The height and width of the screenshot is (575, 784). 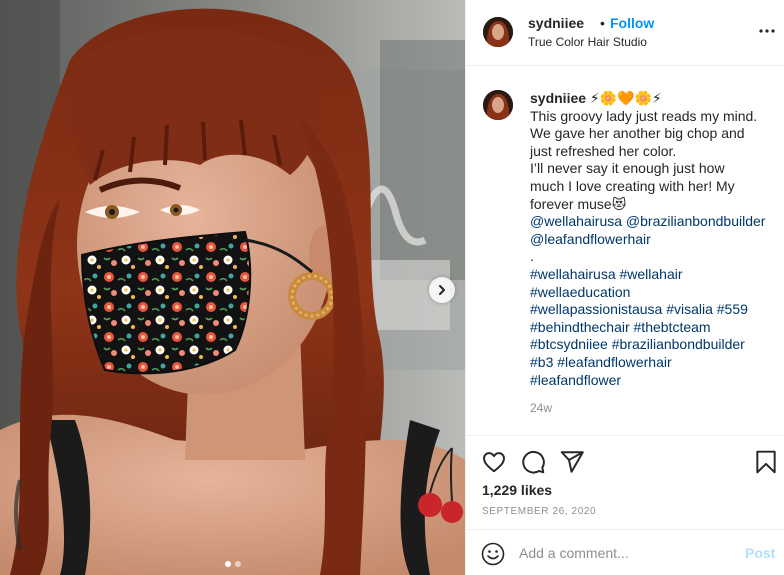 What do you see at coordinates (517, 490) in the screenshot?
I see `likes-count: 1,229 likes` at bounding box center [517, 490].